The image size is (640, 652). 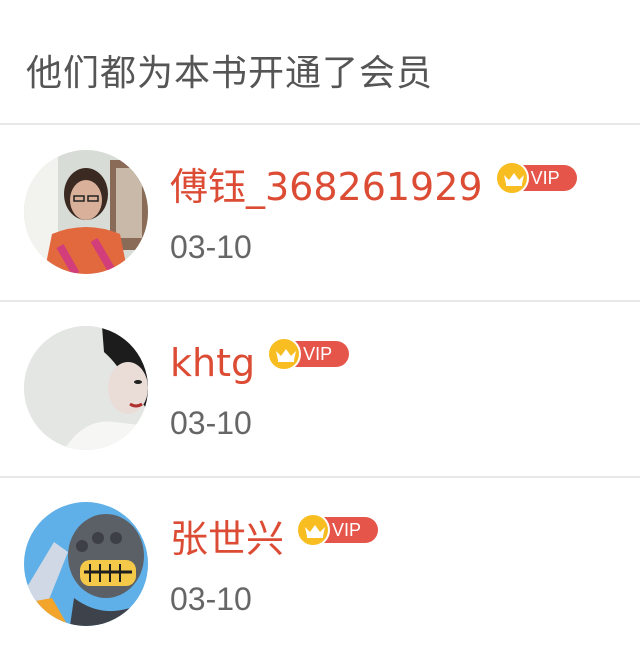 I want to click on member-name: 傅钰_368261929, so click(x=326, y=187).